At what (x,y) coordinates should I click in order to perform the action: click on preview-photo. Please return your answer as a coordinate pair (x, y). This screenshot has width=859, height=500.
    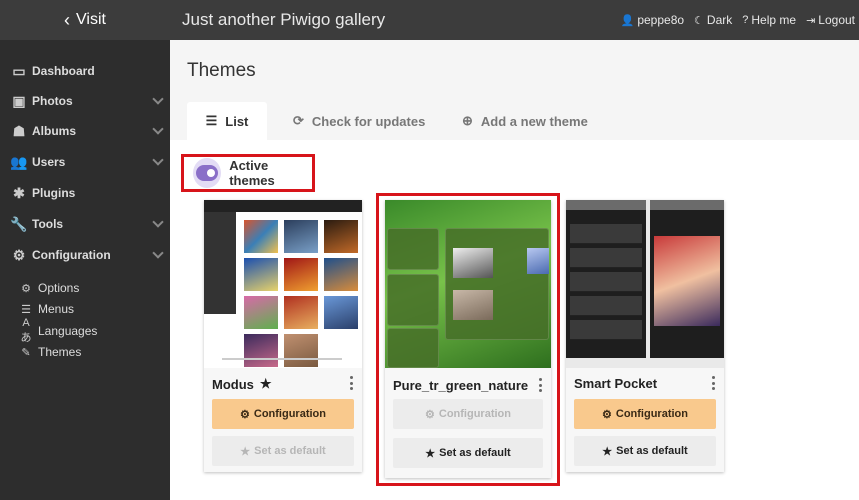
    Looking at the image, I should click on (687, 281).